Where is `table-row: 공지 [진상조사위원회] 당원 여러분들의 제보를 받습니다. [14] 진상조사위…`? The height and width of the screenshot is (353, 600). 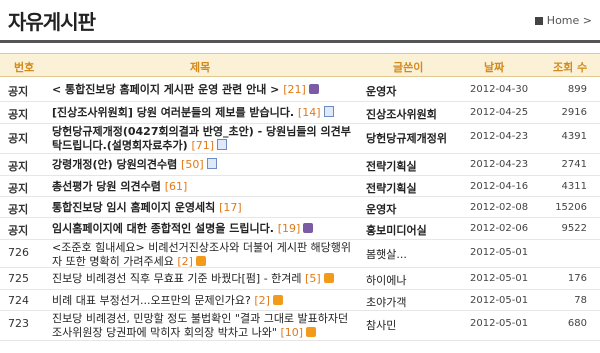
table-row: 공지 [진상조사위원회] 당원 여러분들의 제보를 받습니다. [14] 진상조사위… is located at coordinates (300, 113).